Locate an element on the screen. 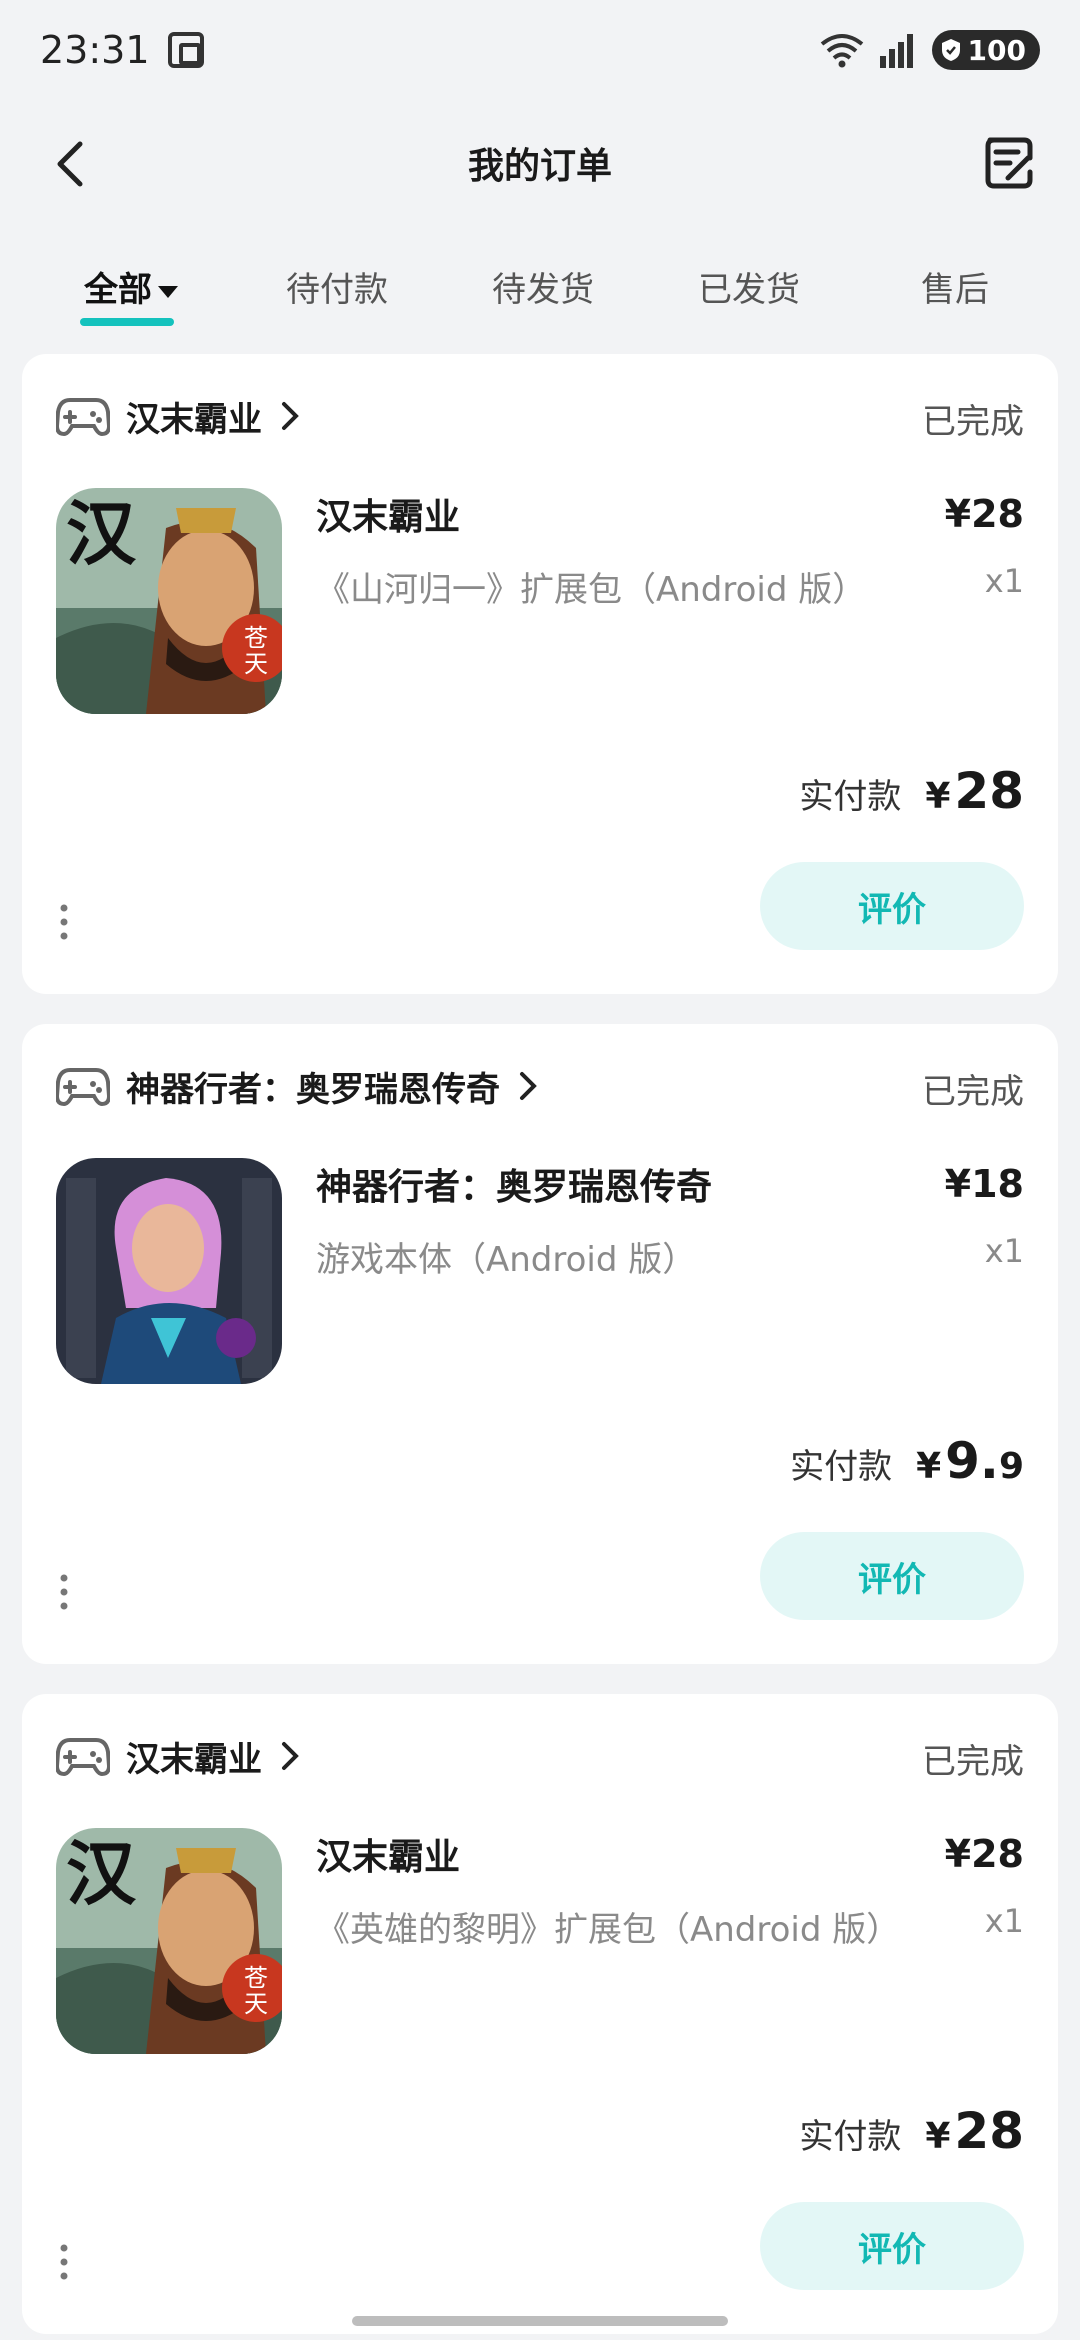  wifi-icon is located at coordinates (841, 51).